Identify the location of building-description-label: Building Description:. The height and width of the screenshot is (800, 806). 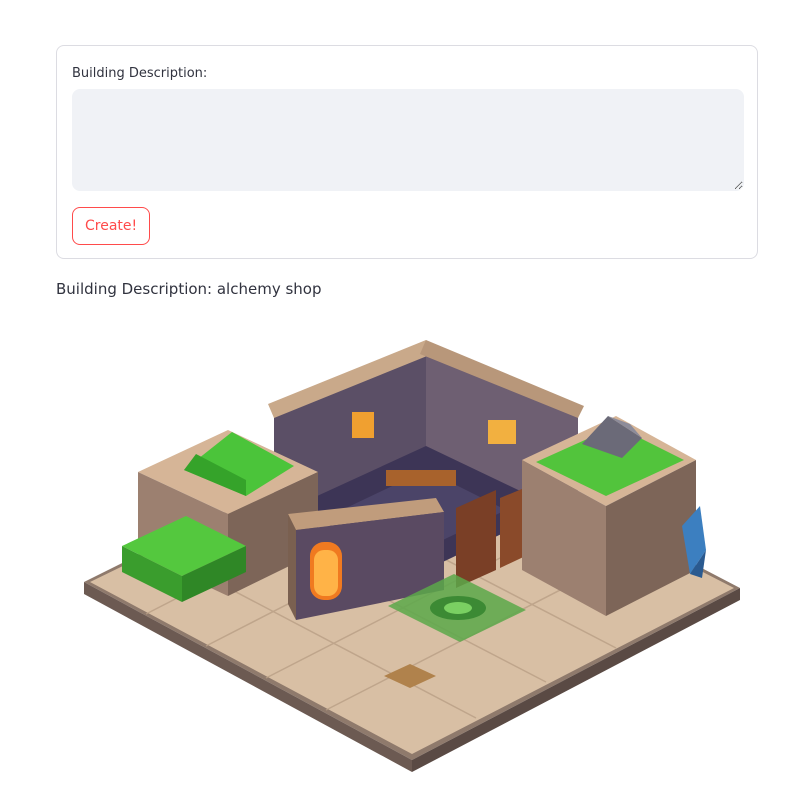
(140, 73).